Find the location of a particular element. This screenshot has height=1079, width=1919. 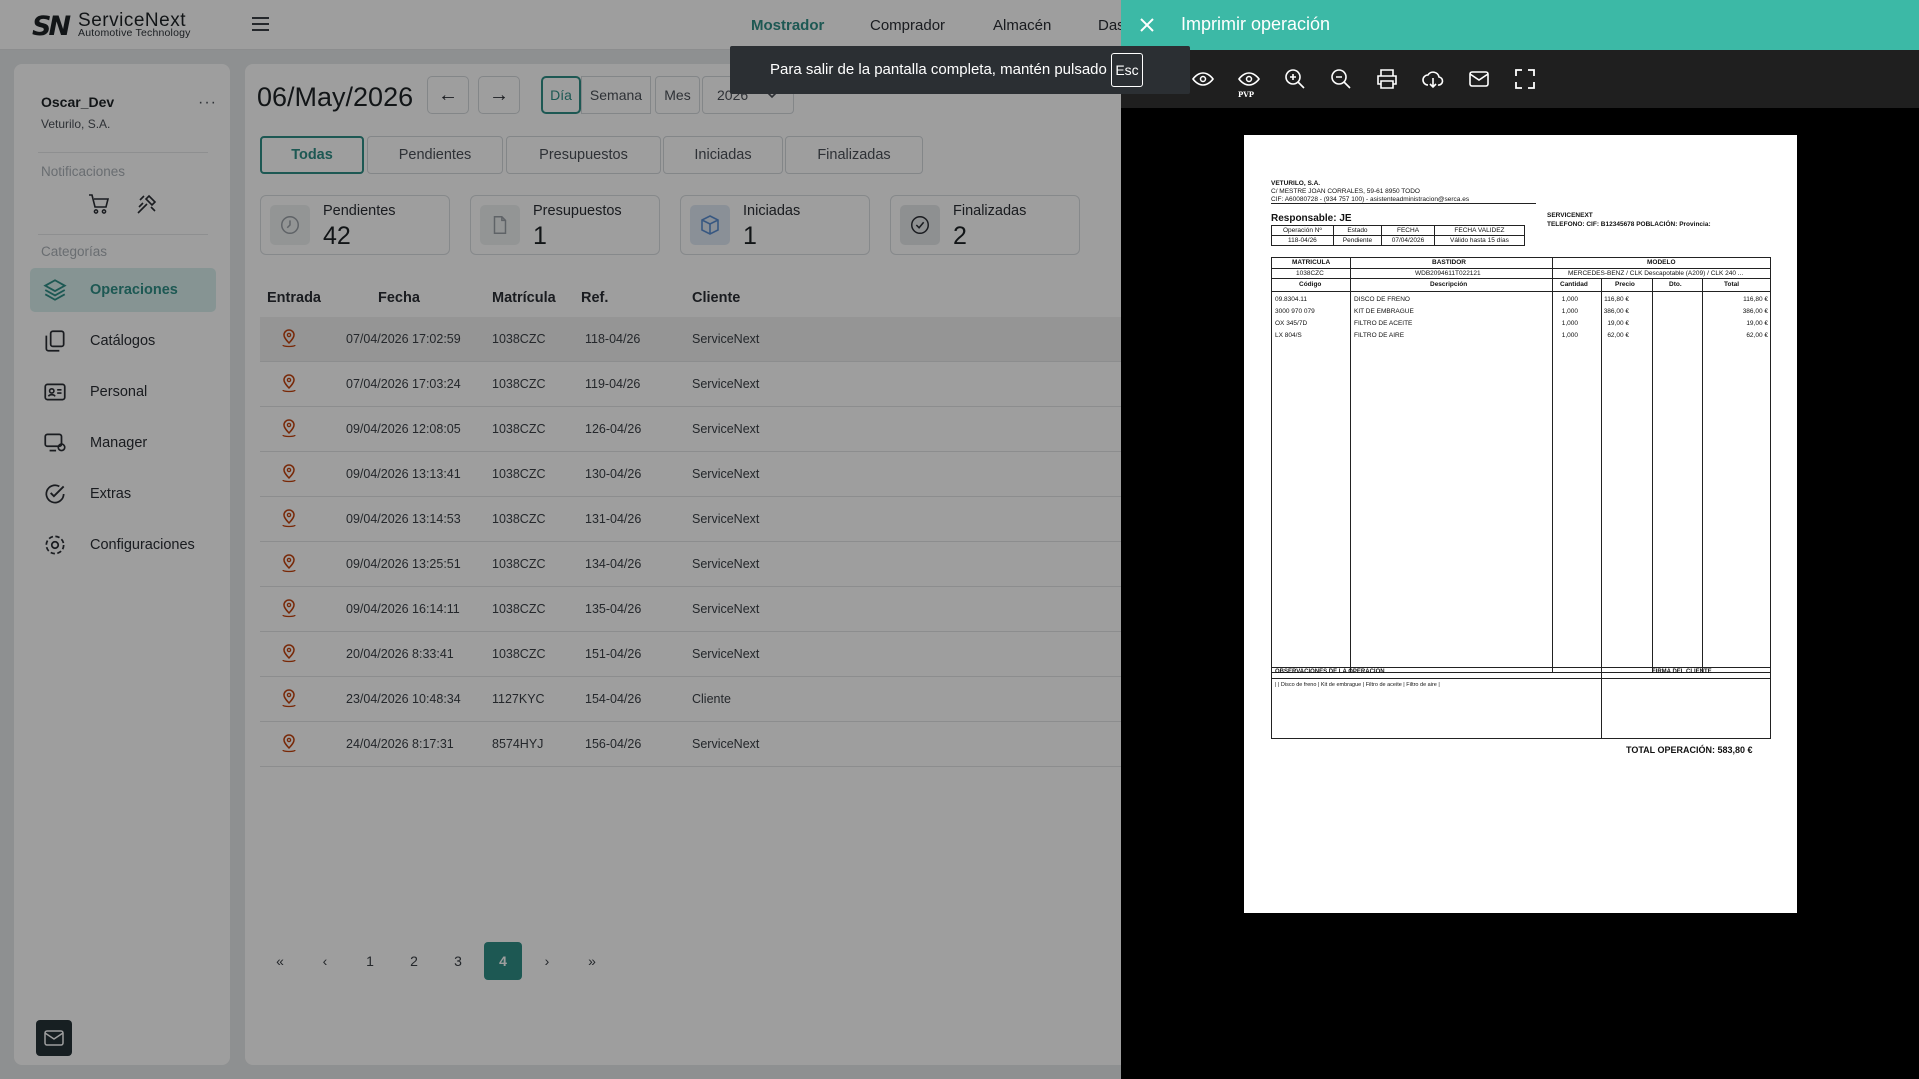

print-panel-title: Imprimir operación is located at coordinates (1256, 24).